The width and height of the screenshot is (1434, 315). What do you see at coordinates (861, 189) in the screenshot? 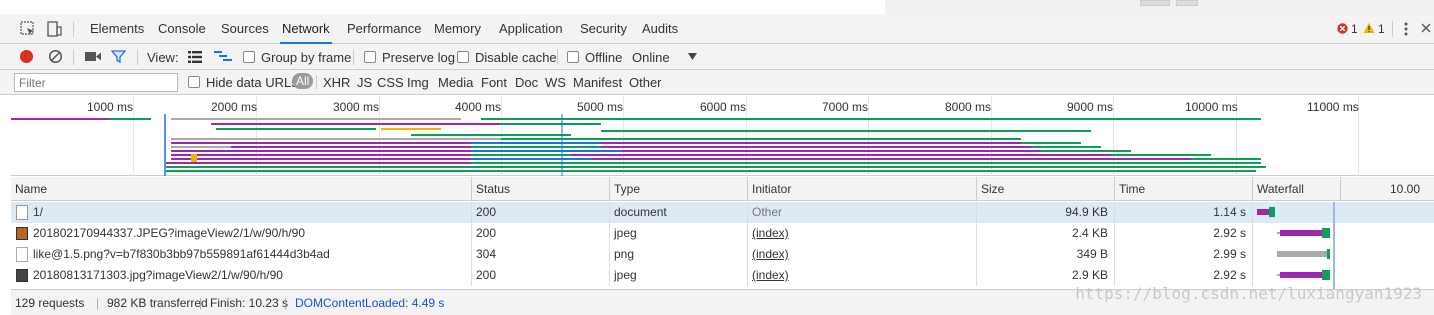
I see `column-header-initiator: Initiator` at bounding box center [861, 189].